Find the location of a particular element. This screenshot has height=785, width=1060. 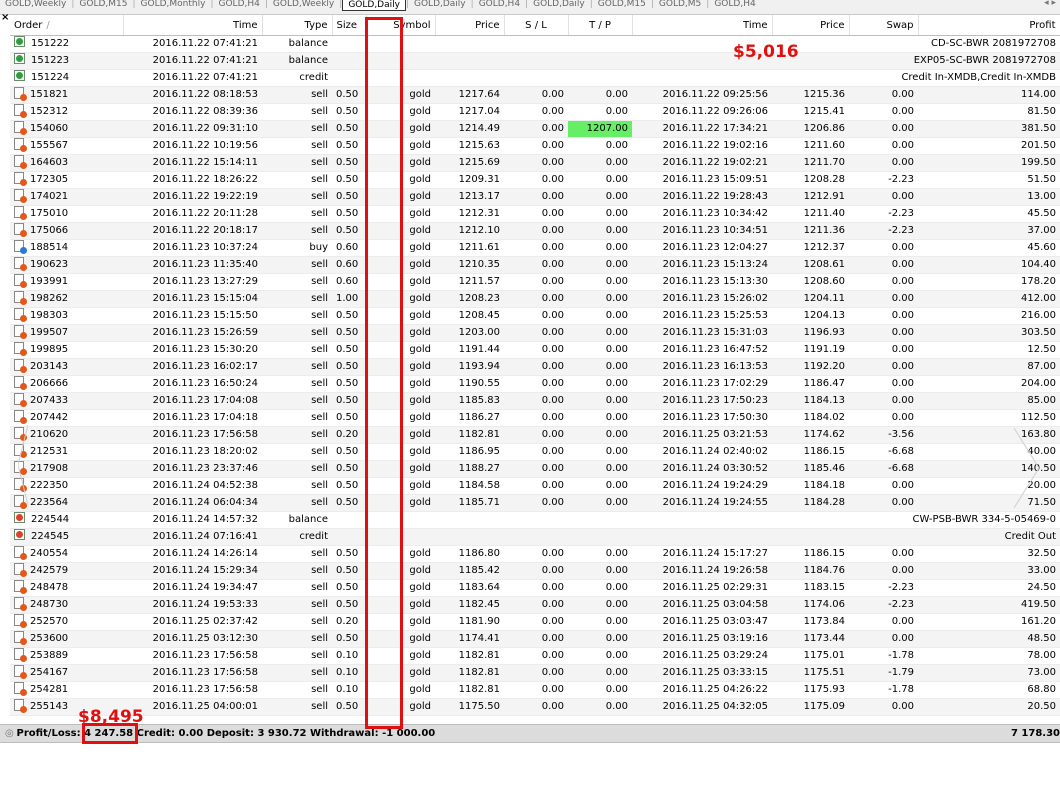

cell-profit: 78.00 is located at coordinates (989, 656).